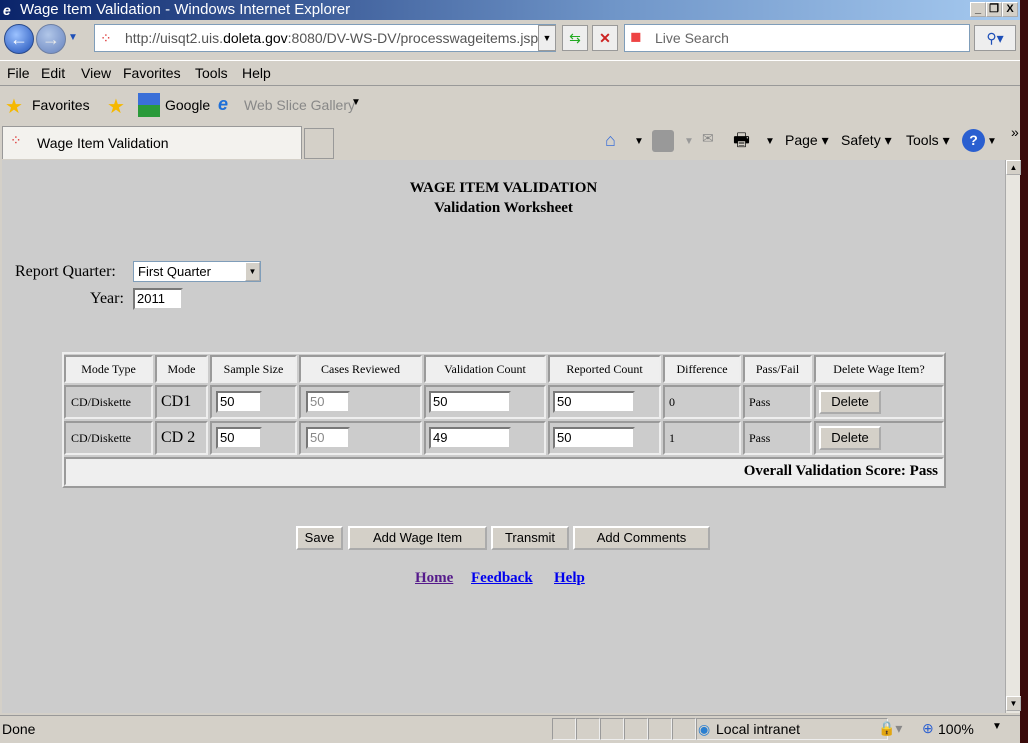 The height and width of the screenshot is (743, 1028). I want to click on zoom-level: 100%, so click(956, 729).